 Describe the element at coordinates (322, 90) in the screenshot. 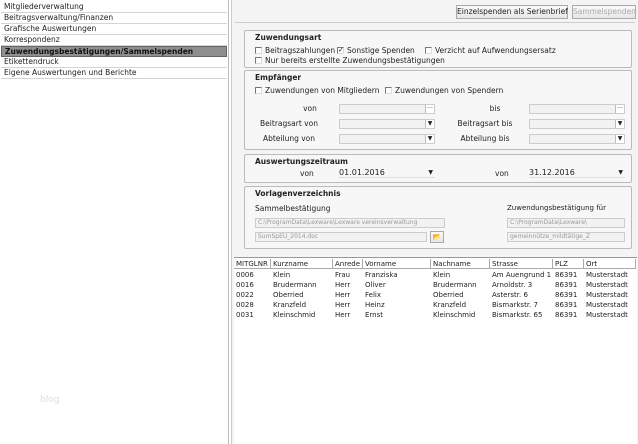

I see `checkbox-label: Zuwendungen von Mitgliedern` at that location.